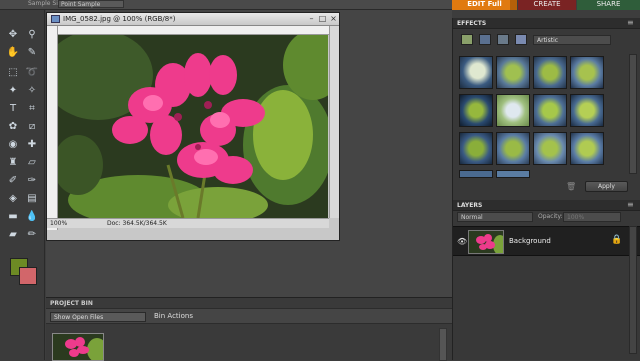  What do you see at coordinates (32, 91) in the screenshot?
I see `quick-selection-icon: ✧` at bounding box center [32, 91].